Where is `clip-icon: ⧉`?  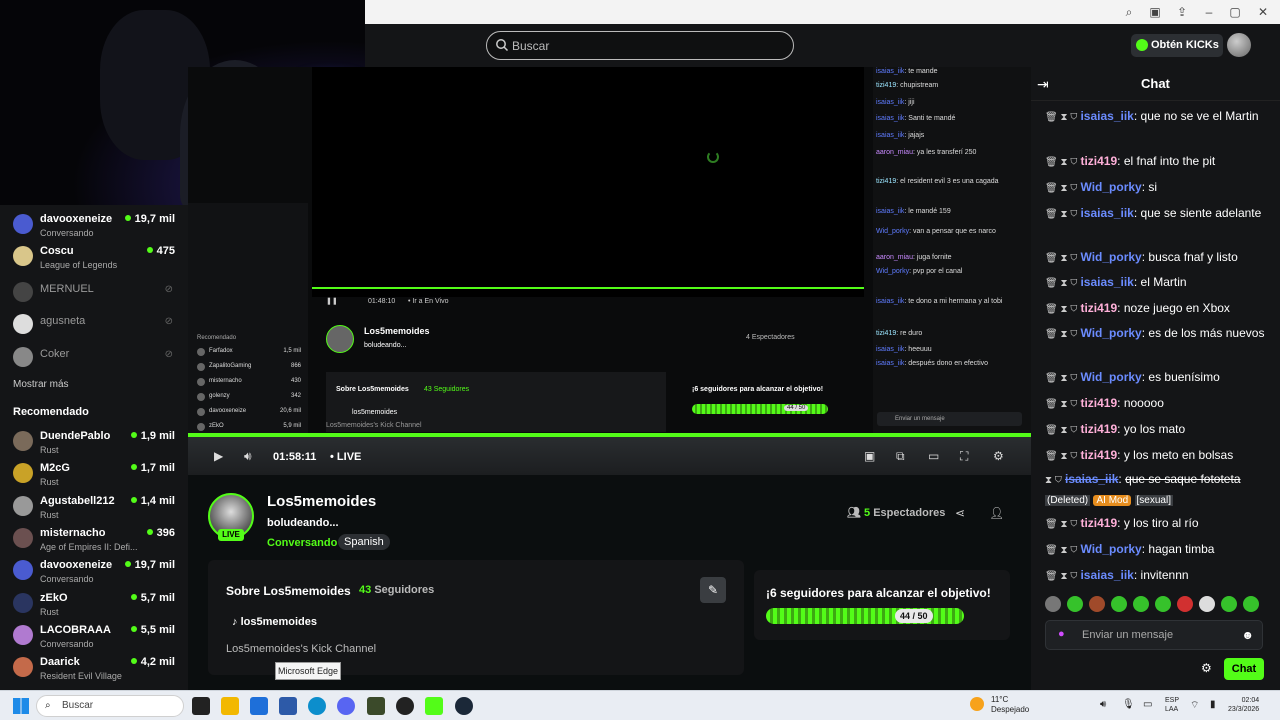 clip-icon: ⧉ is located at coordinates (903, 456).